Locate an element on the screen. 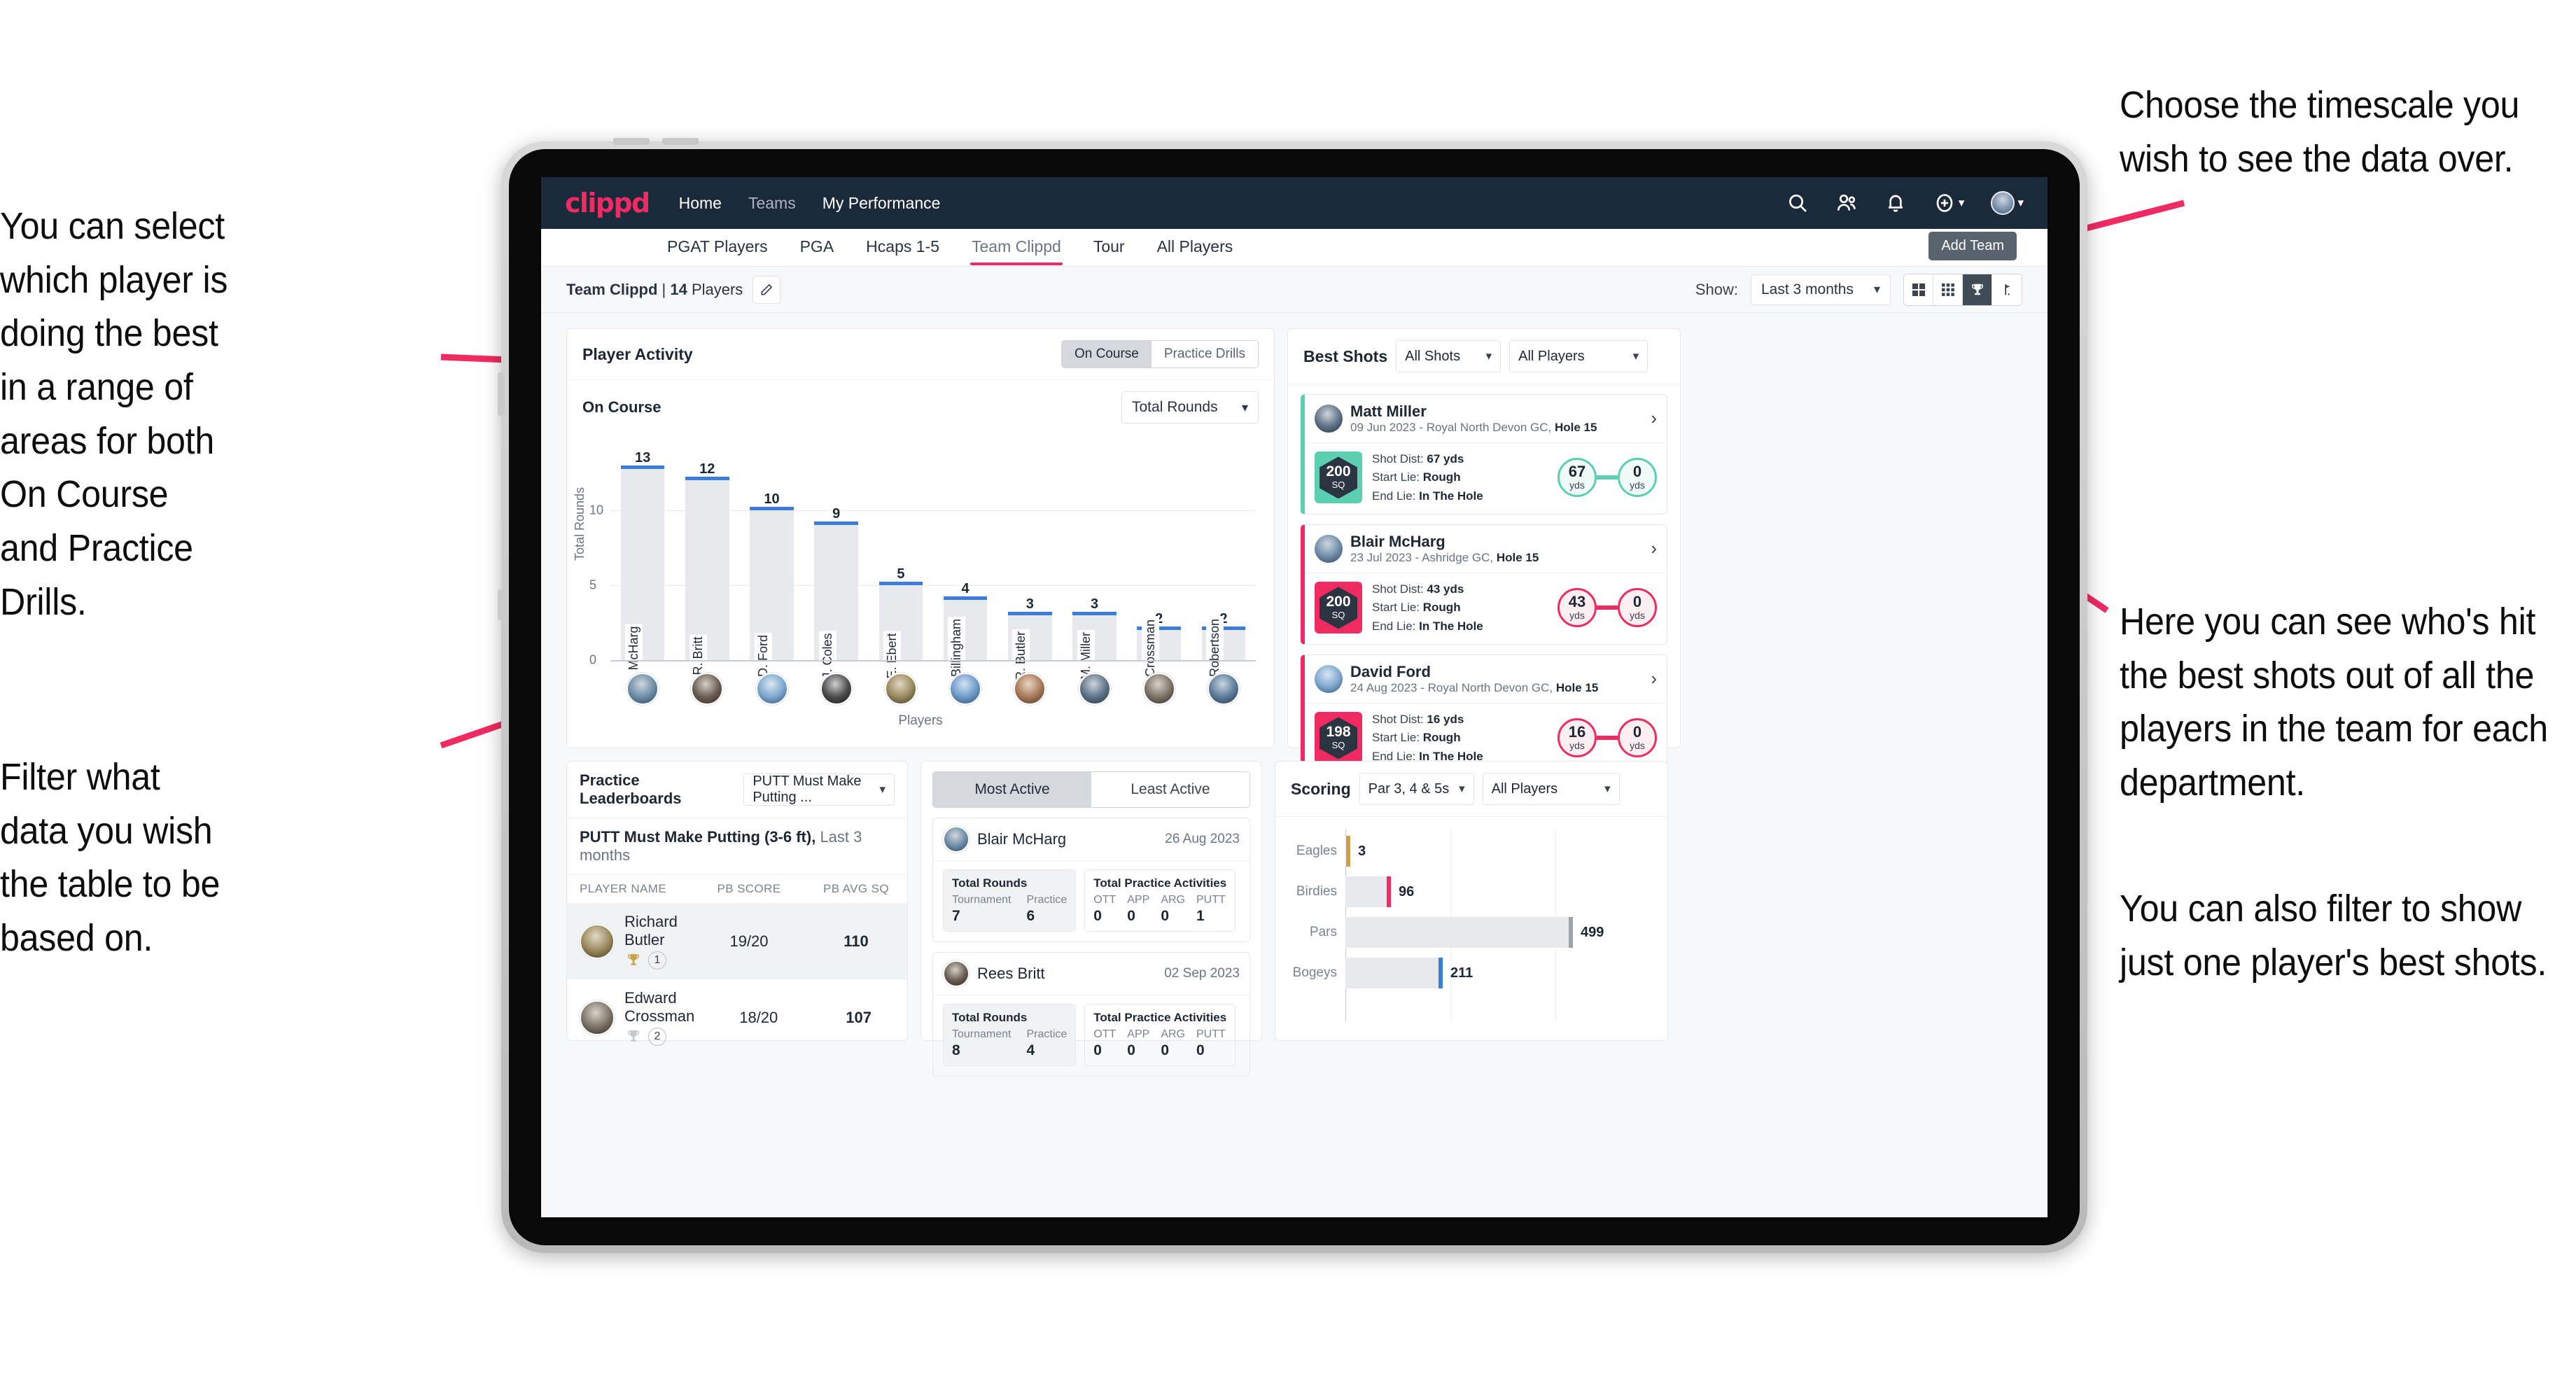 This screenshot has width=2576, height=1386. bar-column: 3 M. Miller is located at coordinates (1094, 566).